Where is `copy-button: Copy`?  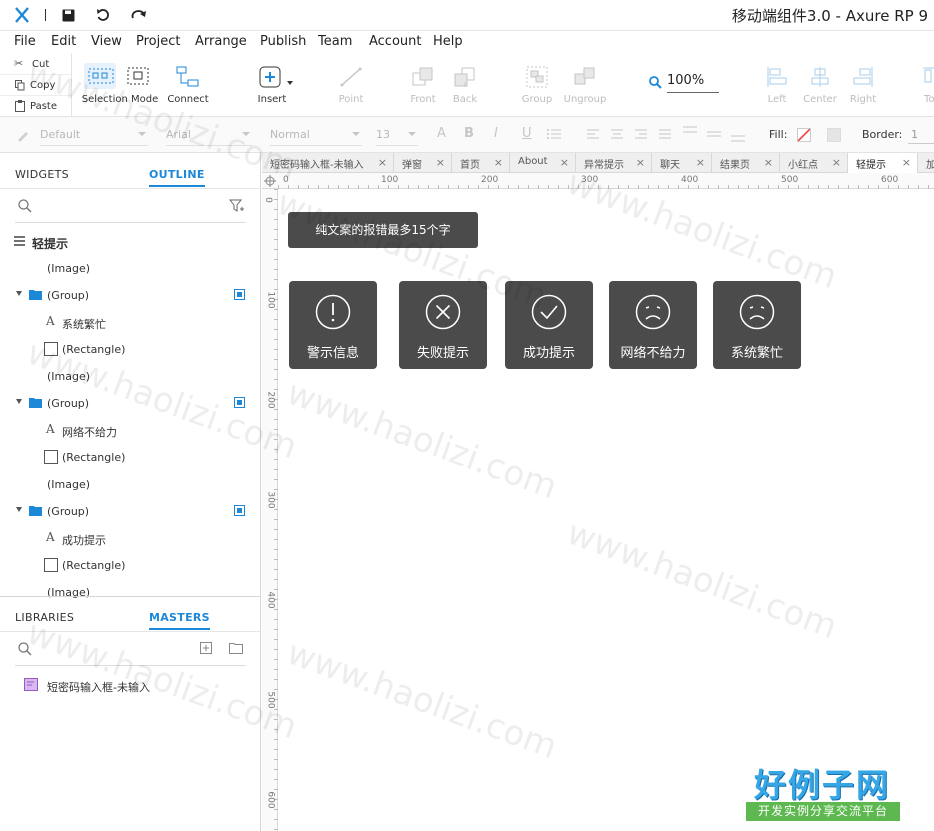 copy-button: Copy is located at coordinates (35, 85).